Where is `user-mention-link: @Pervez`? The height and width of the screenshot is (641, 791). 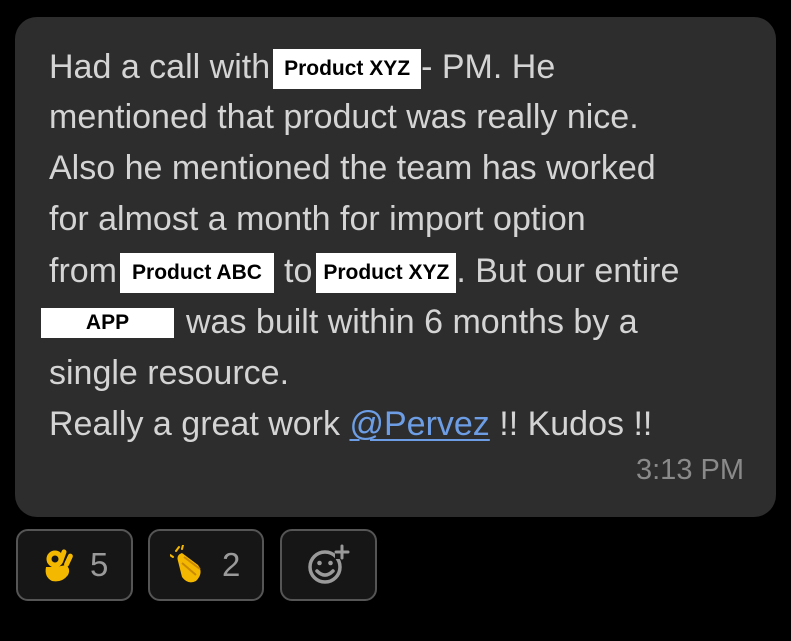
user-mention-link: @Pervez is located at coordinates (419, 424).